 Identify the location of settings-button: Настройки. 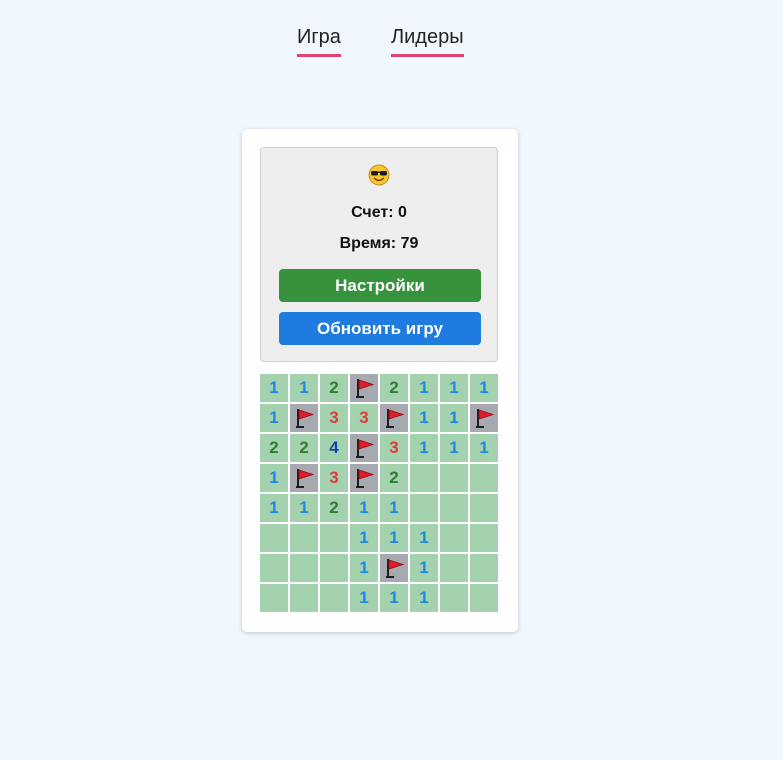
(380, 285).